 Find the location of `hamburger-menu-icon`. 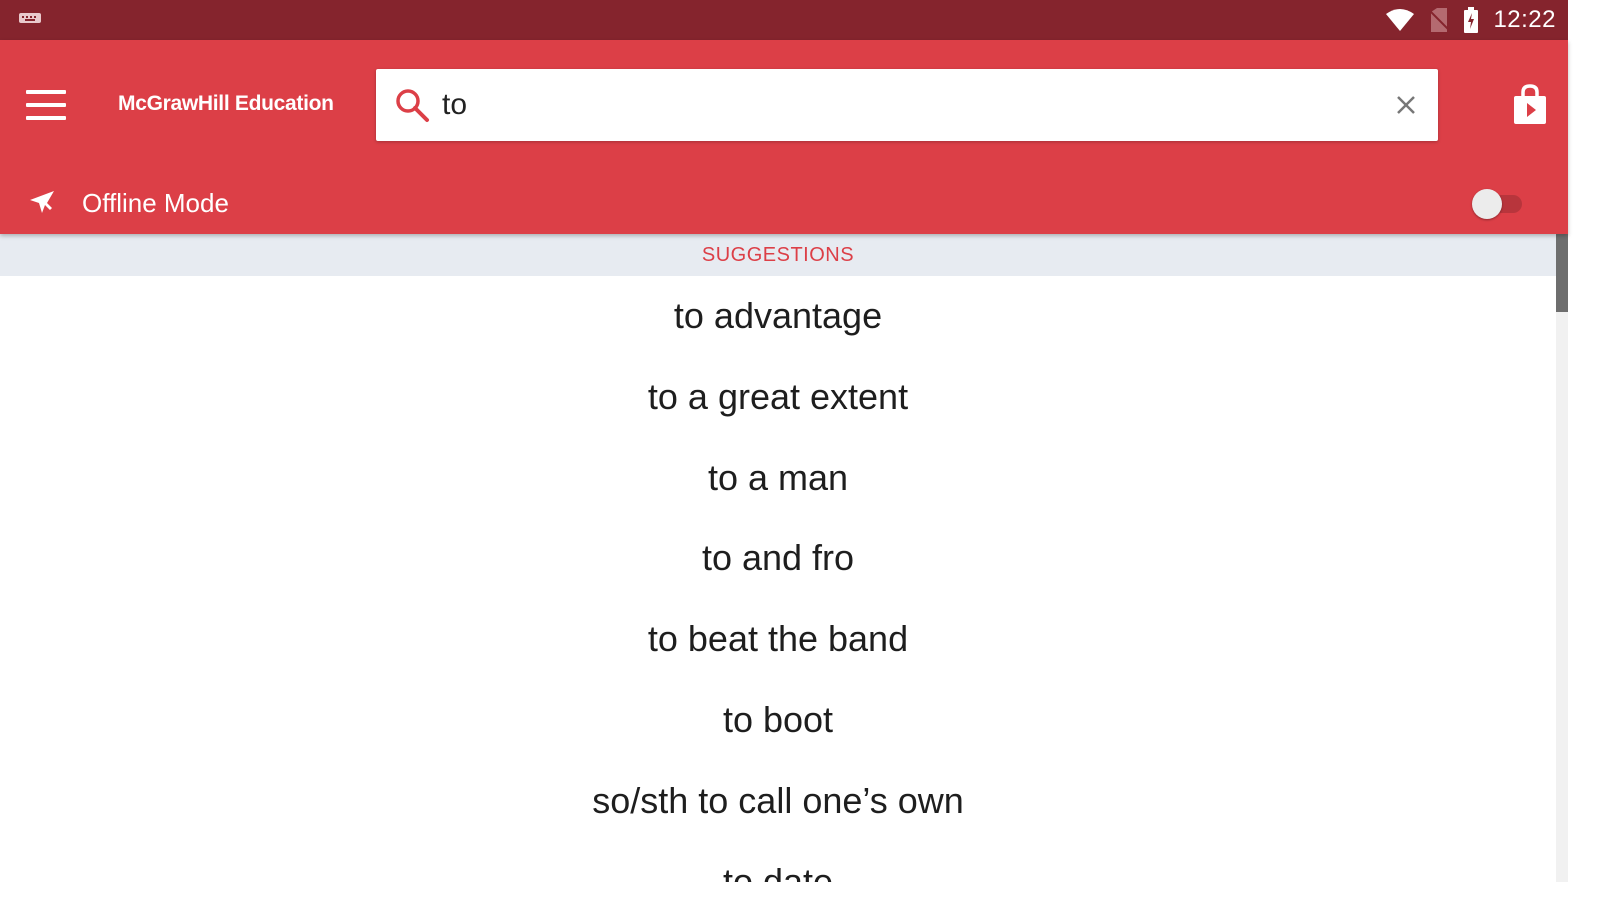

hamburger-menu-icon is located at coordinates (46, 105).